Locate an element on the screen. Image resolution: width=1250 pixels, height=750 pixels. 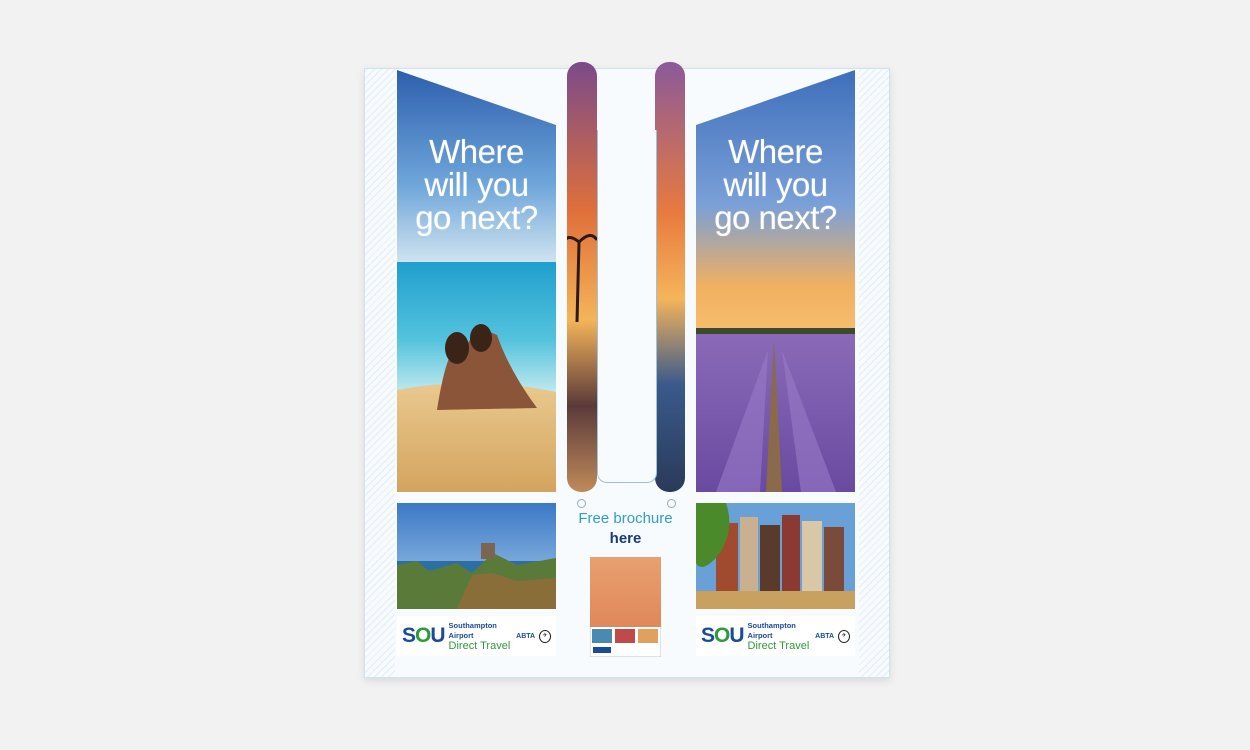
left-headline-line-3: go next? is located at coordinates (476, 217).